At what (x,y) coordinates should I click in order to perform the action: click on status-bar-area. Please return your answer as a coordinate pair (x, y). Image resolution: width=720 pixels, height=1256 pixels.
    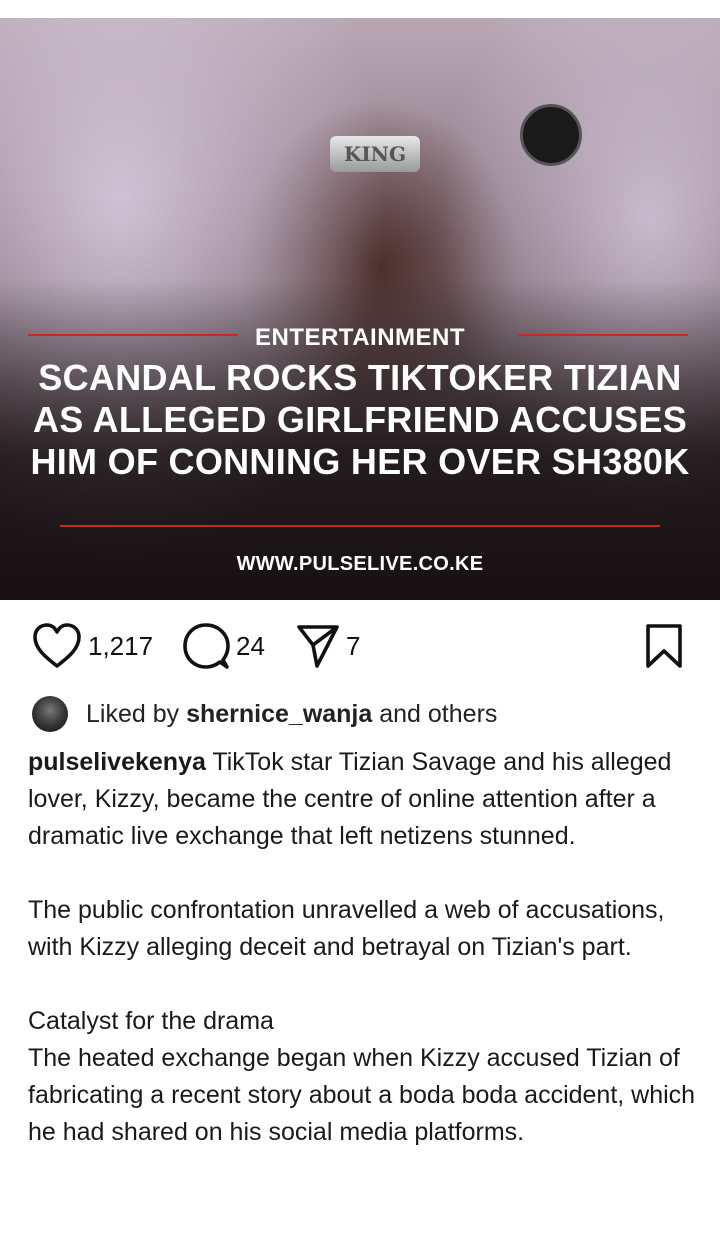
    Looking at the image, I should click on (360, 9).